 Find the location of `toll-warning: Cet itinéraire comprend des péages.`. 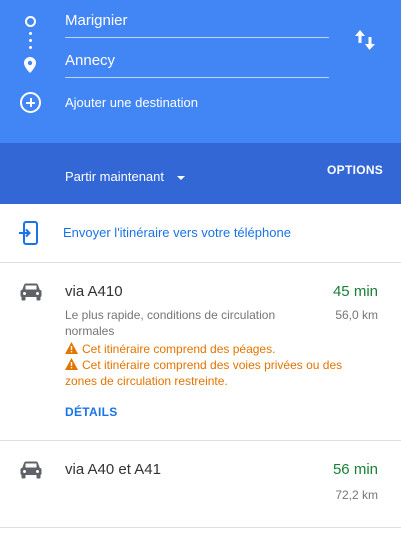

toll-warning: Cet itinéraire comprend des péages. is located at coordinates (215, 349).